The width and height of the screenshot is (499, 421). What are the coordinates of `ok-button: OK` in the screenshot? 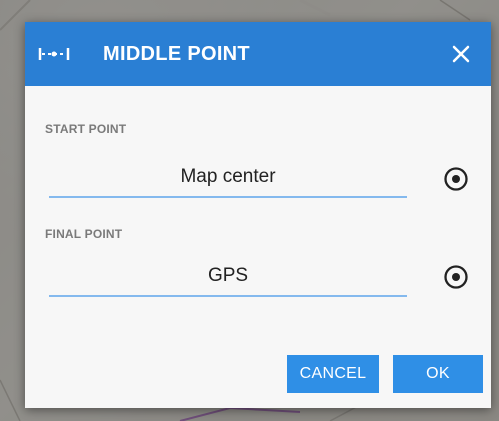 It's located at (438, 374).